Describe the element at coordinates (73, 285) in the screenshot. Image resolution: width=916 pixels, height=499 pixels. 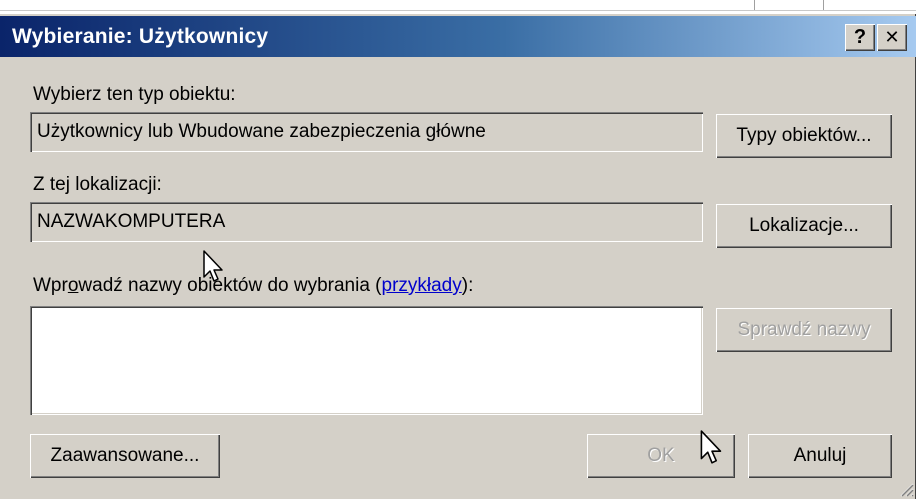
I see `names-label-accelerator: o` at that location.